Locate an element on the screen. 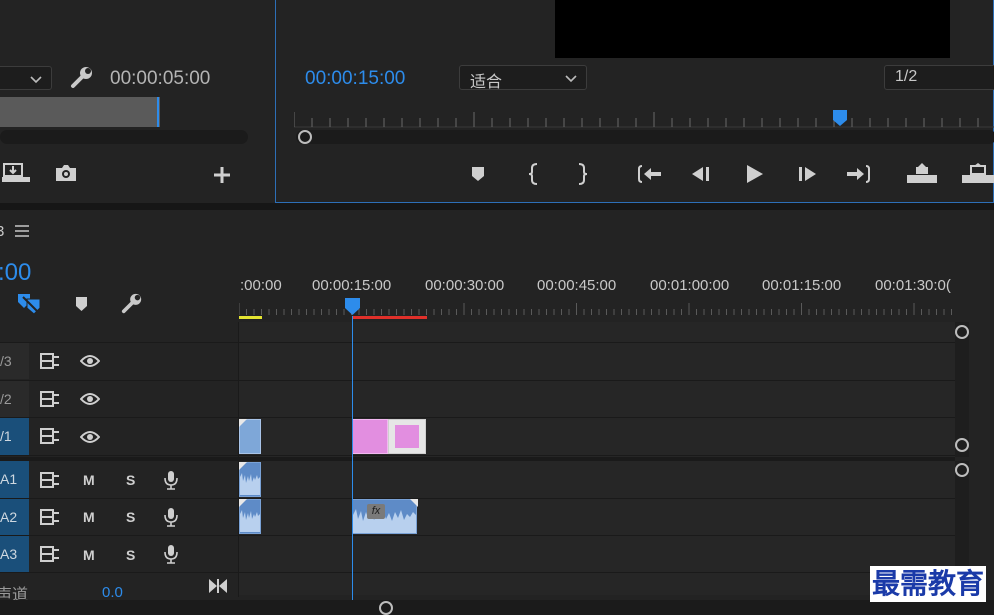 Image resolution: width=994 pixels, height=615 pixels. program-zoom-handle is located at coordinates (305, 137).